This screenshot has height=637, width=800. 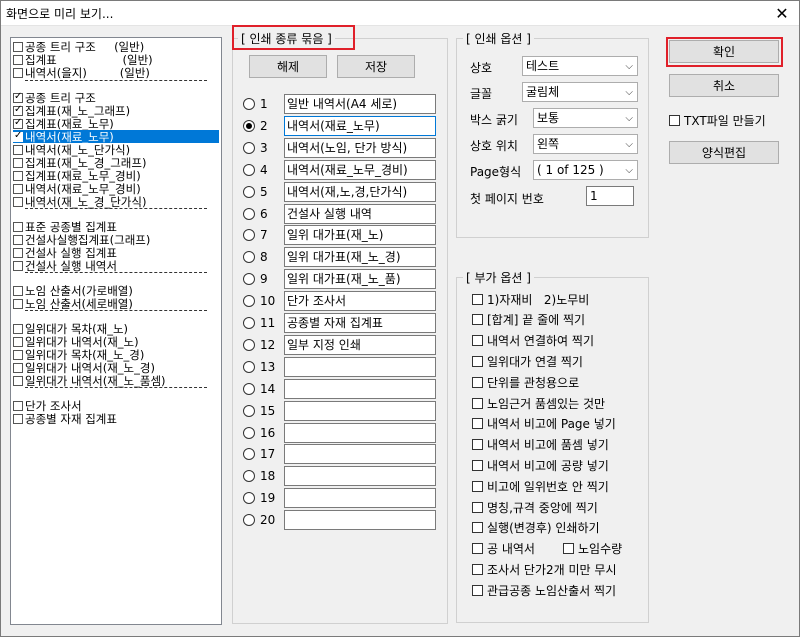 I want to click on print-type-row: 8, so click(x=263, y=257).